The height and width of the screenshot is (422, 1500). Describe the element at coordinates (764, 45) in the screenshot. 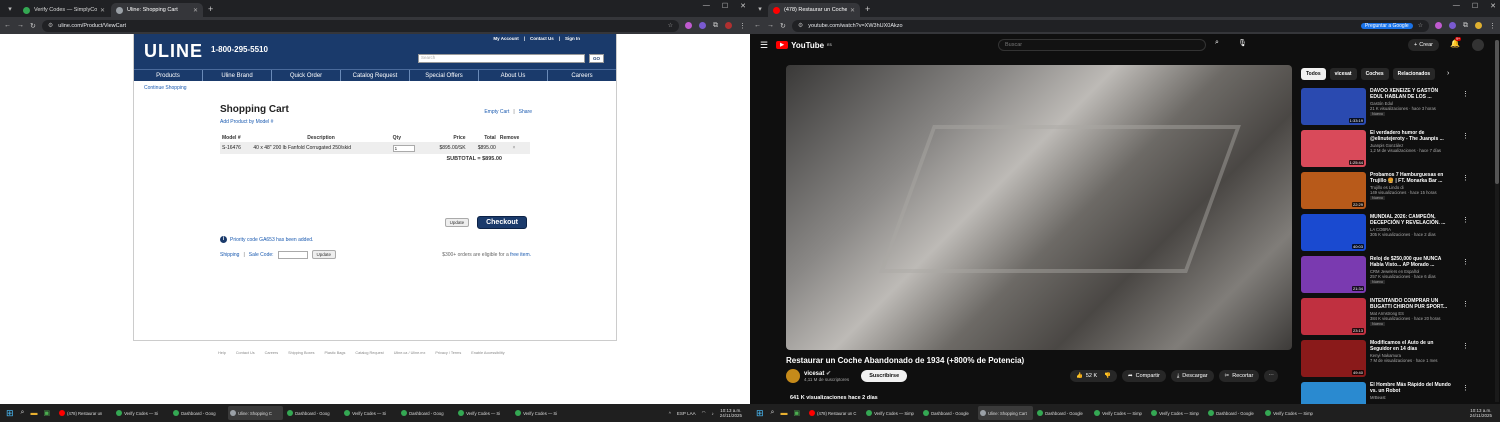

I see `hamburger-menu-icon: ☰` at that location.